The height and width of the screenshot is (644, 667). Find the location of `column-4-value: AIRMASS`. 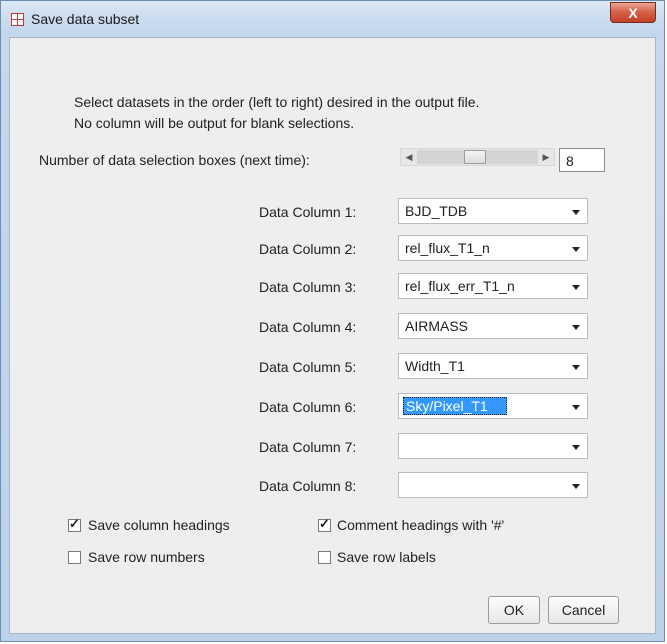

column-4-value: AIRMASS is located at coordinates (437, 326).